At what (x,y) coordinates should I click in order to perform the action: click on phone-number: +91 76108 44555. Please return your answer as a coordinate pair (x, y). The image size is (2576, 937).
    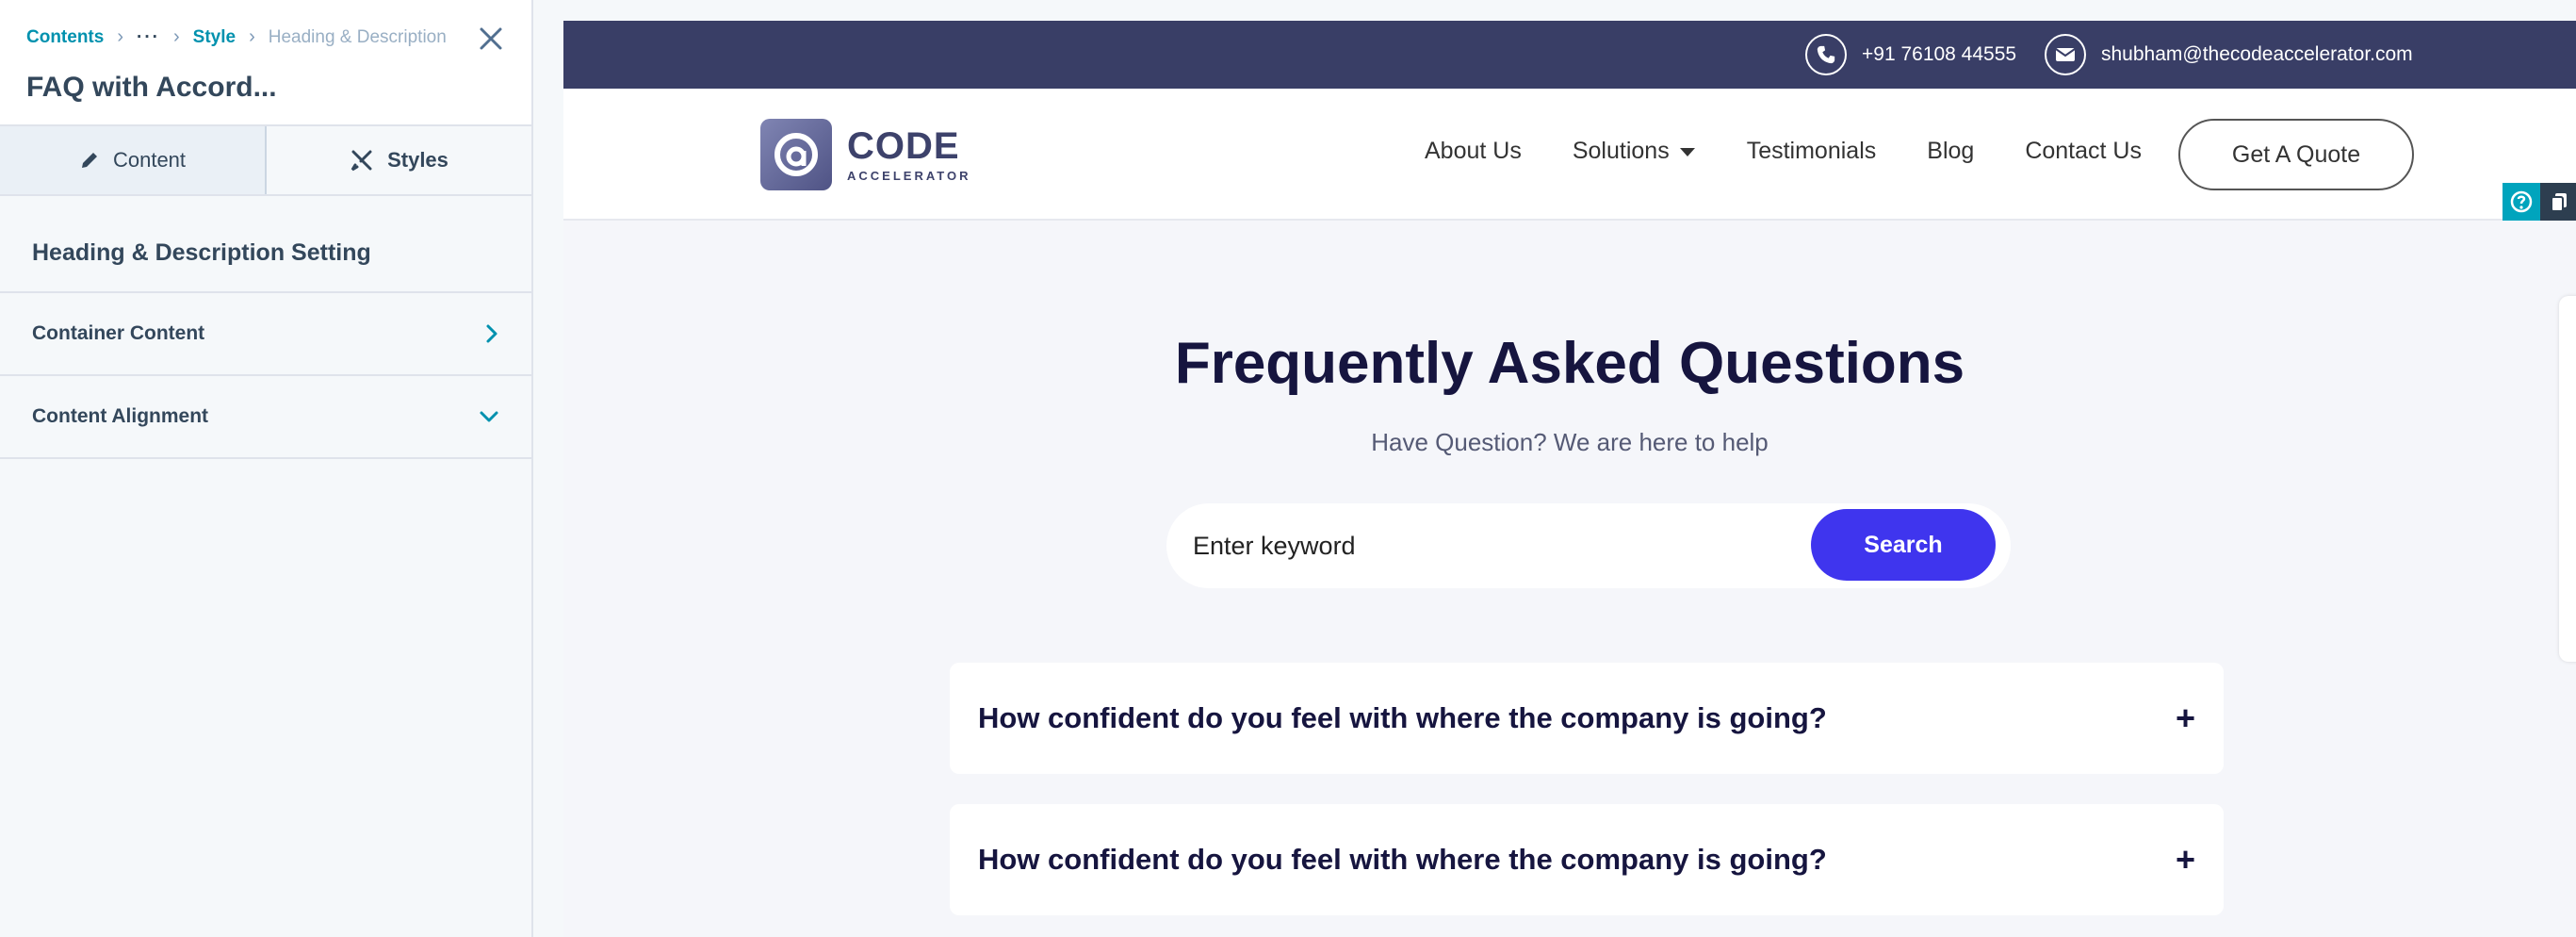
    Looking at the image, I should click on (1939, 54).